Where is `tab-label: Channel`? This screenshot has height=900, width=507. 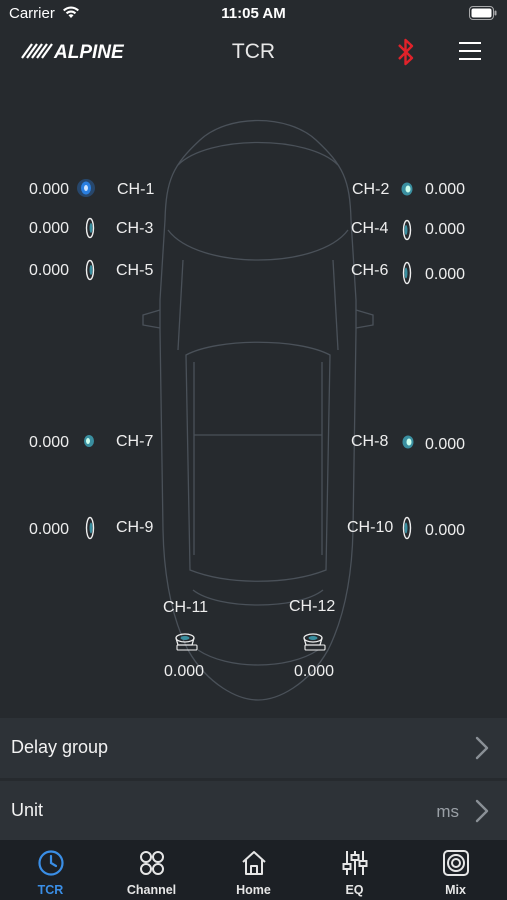
tab-label: Channel is located at coordinates (151, 890).